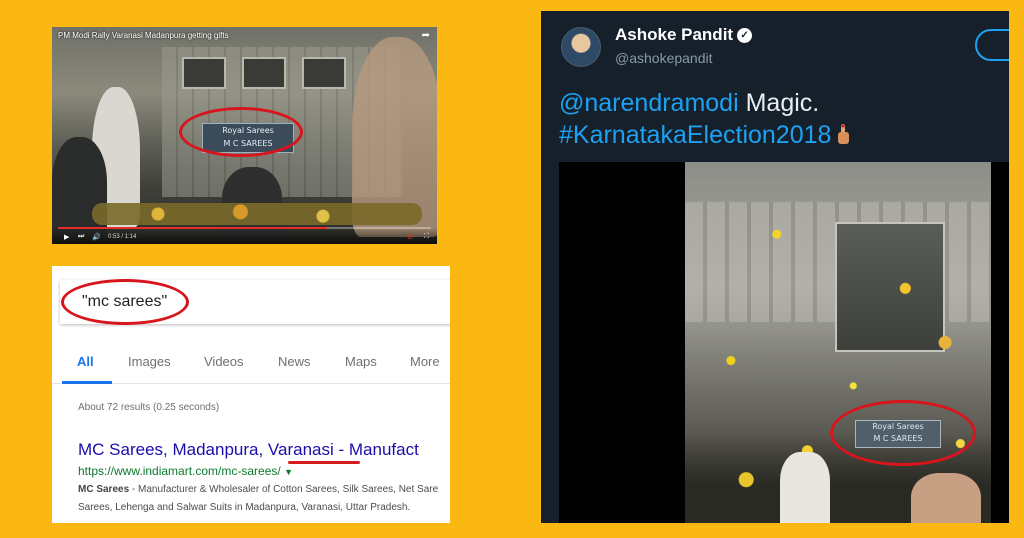 This screenshot has width=1024, height=538. Describe the element at coordinates (581, 47) in the screenshot. I see `avatar` at that location.